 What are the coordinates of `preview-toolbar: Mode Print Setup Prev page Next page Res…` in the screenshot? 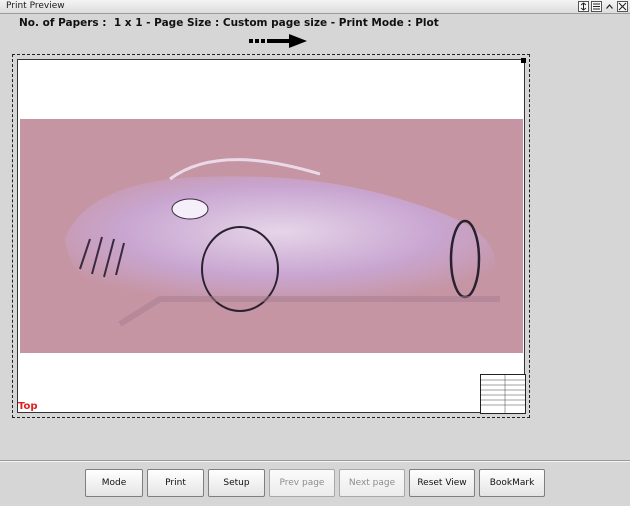 It's located at (315, 483).